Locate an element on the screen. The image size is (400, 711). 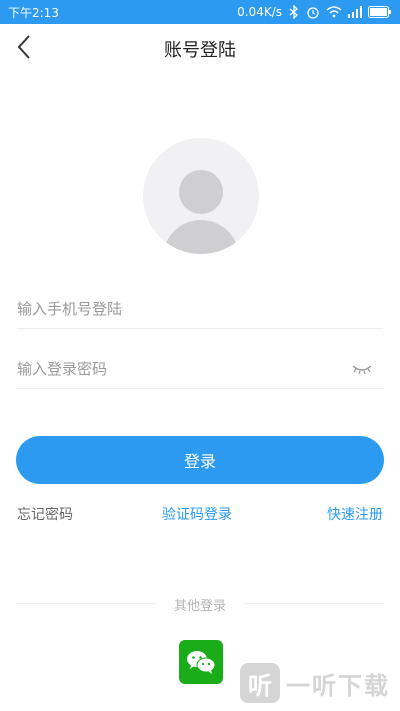
wechat-login-button is located at coordinates (201, 662).